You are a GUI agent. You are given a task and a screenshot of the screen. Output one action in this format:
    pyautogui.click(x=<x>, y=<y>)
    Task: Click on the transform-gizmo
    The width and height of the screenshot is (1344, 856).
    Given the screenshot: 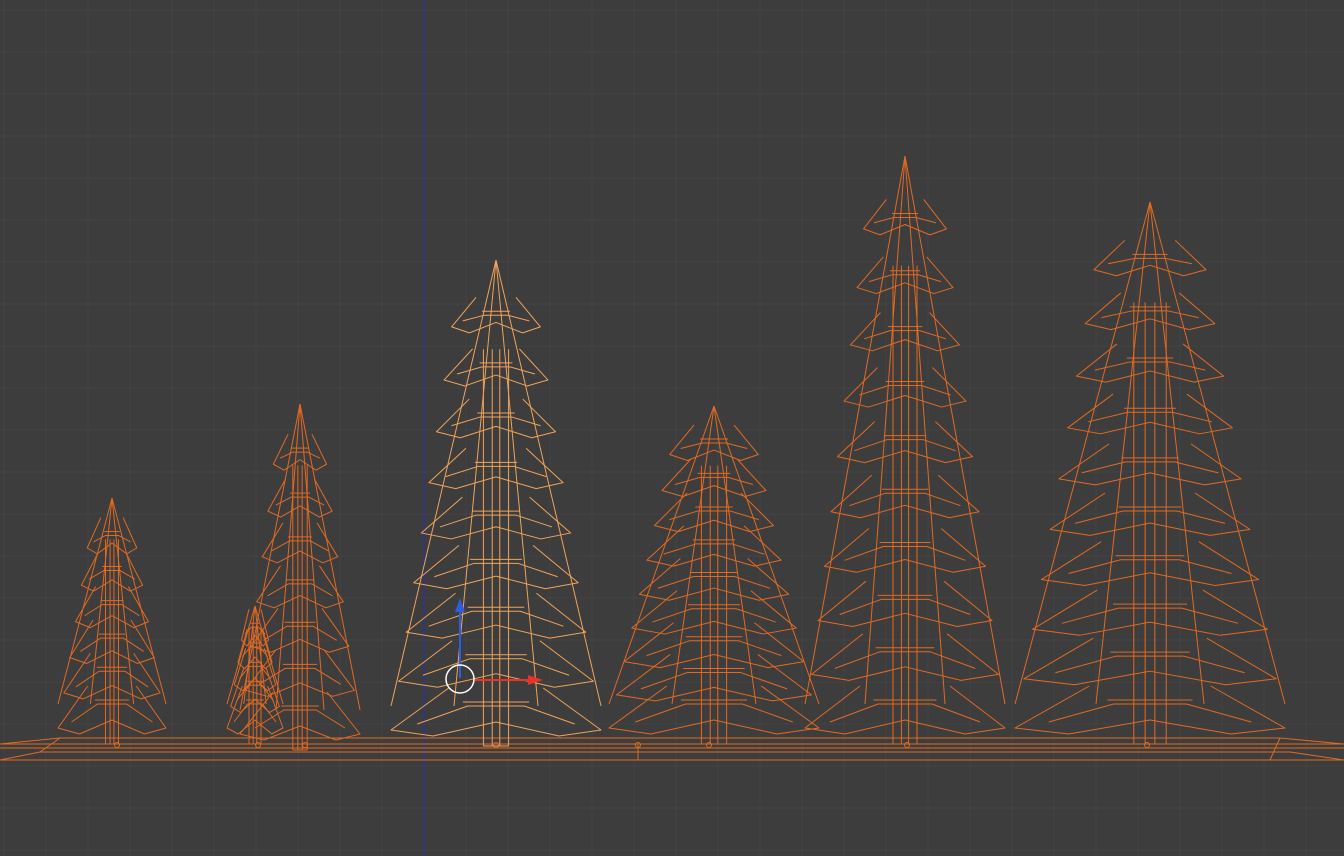 What is the action you would take?
    pyautogui.click(x=494, y=646)
    